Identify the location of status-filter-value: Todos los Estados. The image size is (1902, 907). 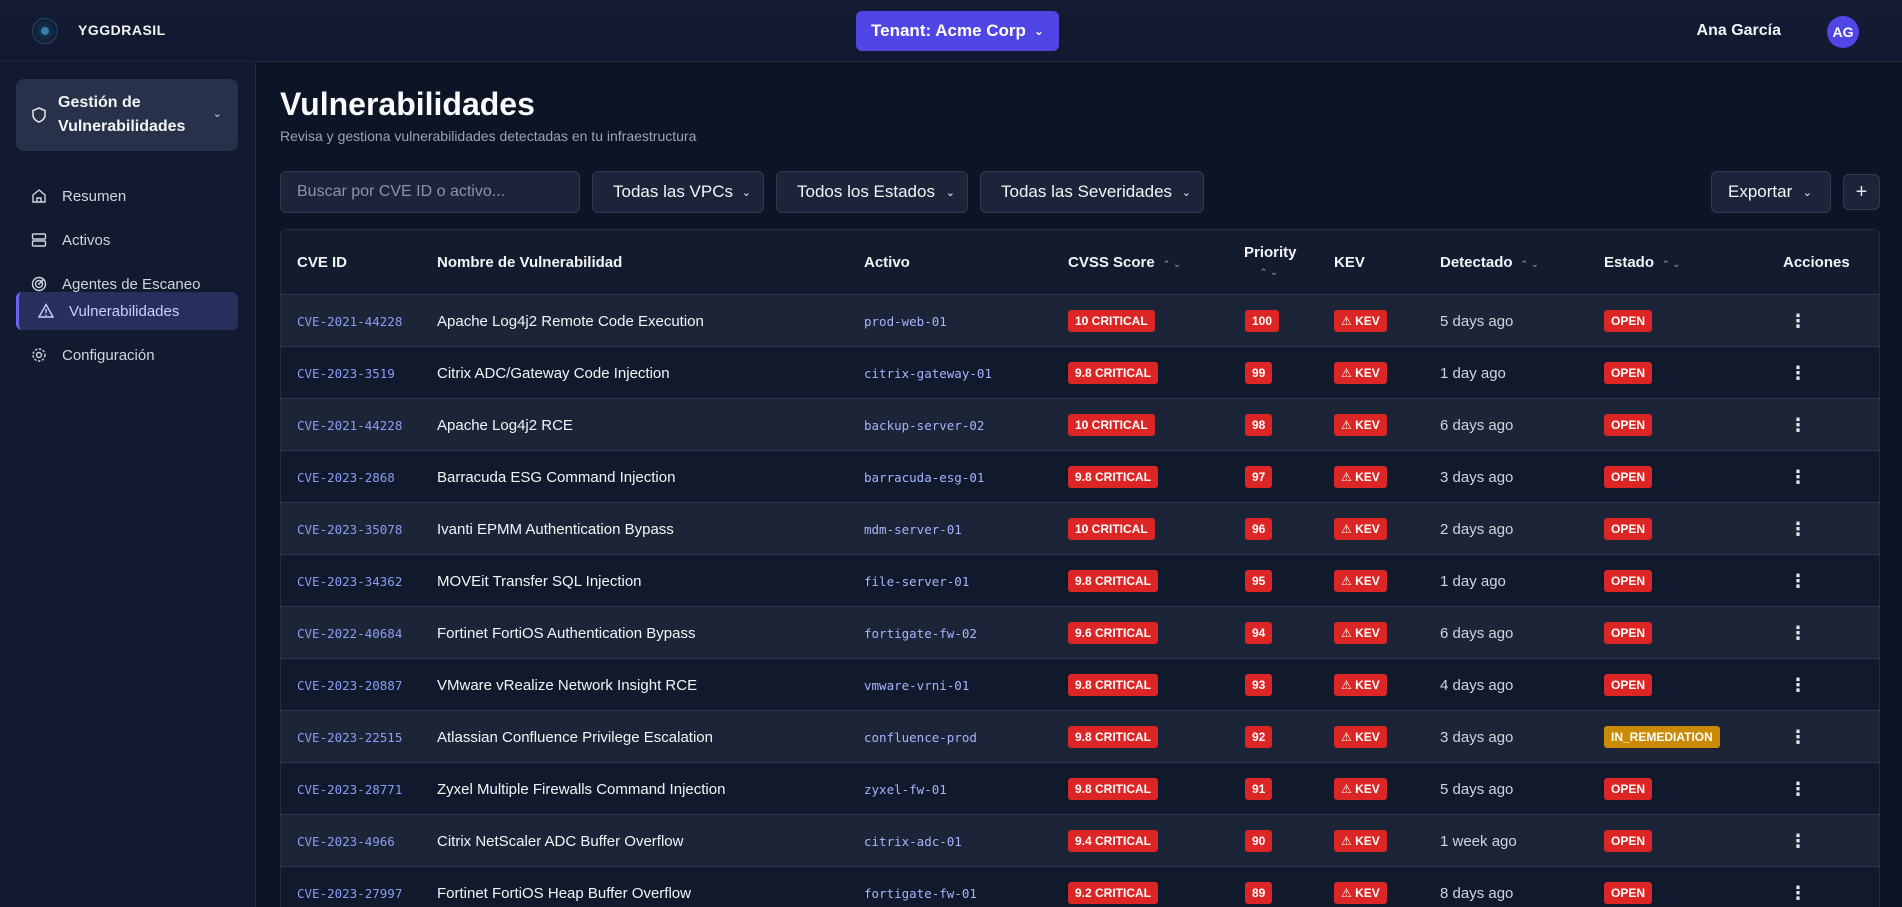
(866, 191).